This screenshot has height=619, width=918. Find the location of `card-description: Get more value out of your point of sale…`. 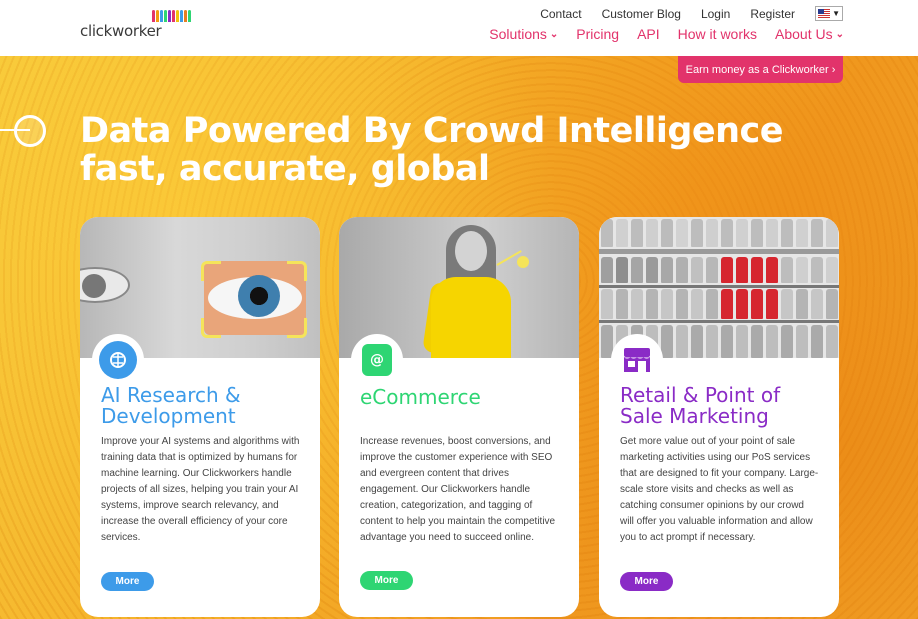

card-description: Get more value out of your point of sale… is located at coordinates (719, 489).